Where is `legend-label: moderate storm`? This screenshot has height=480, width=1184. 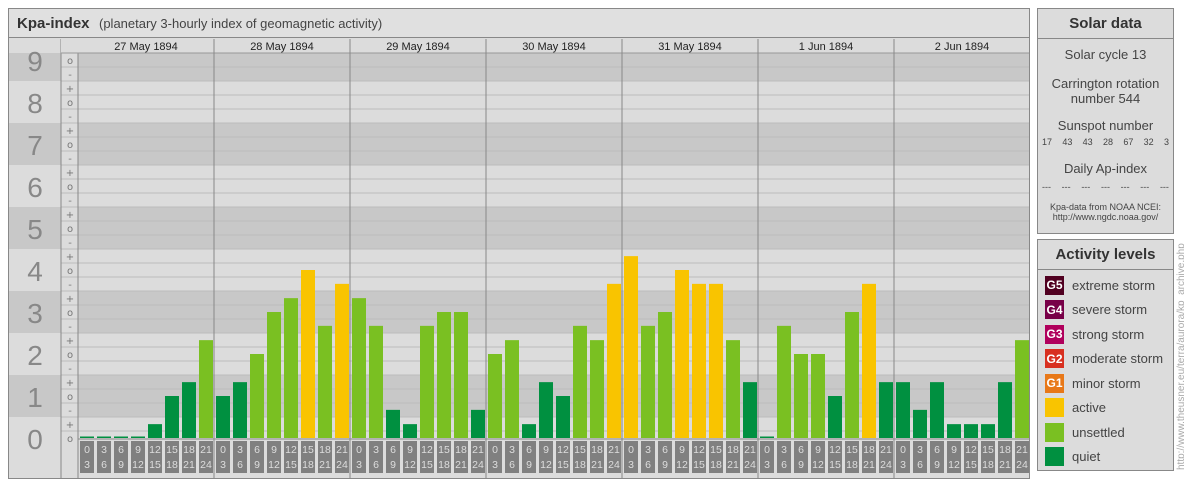 legend-label: moderate storm is located at coordinates (1118, 358).